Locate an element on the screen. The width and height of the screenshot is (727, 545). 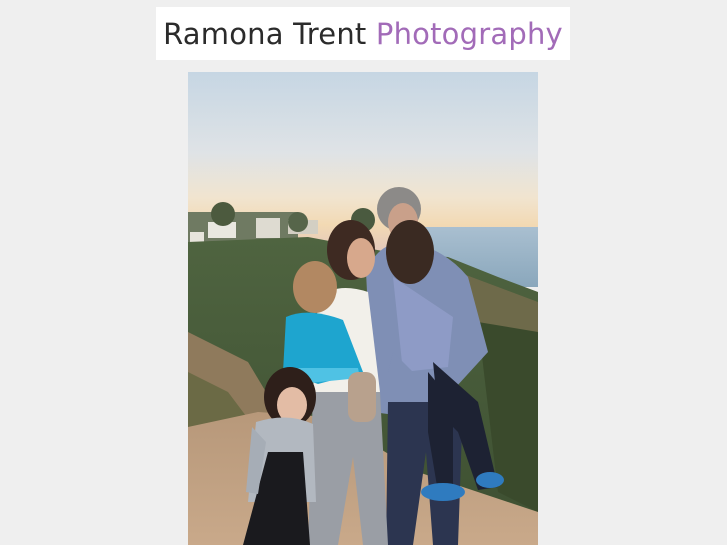
logo-photography: Photography is located at coordinates (469, 33).